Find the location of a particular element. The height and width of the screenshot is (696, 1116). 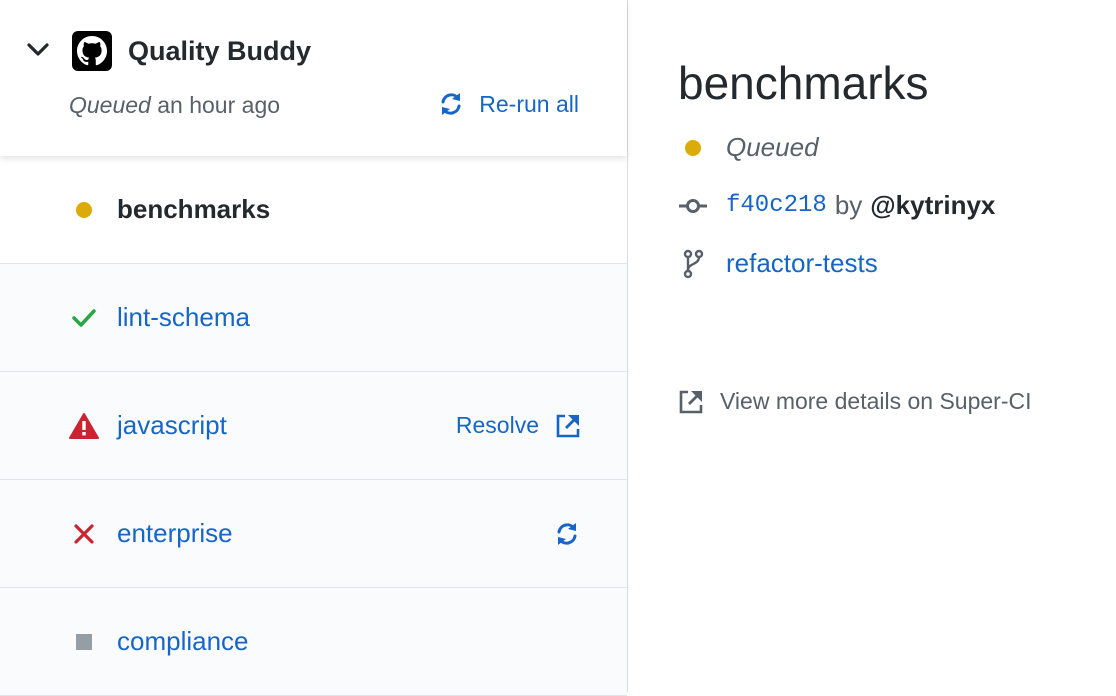

check-run-name: lint-schema is located at coordinates (183, 317).